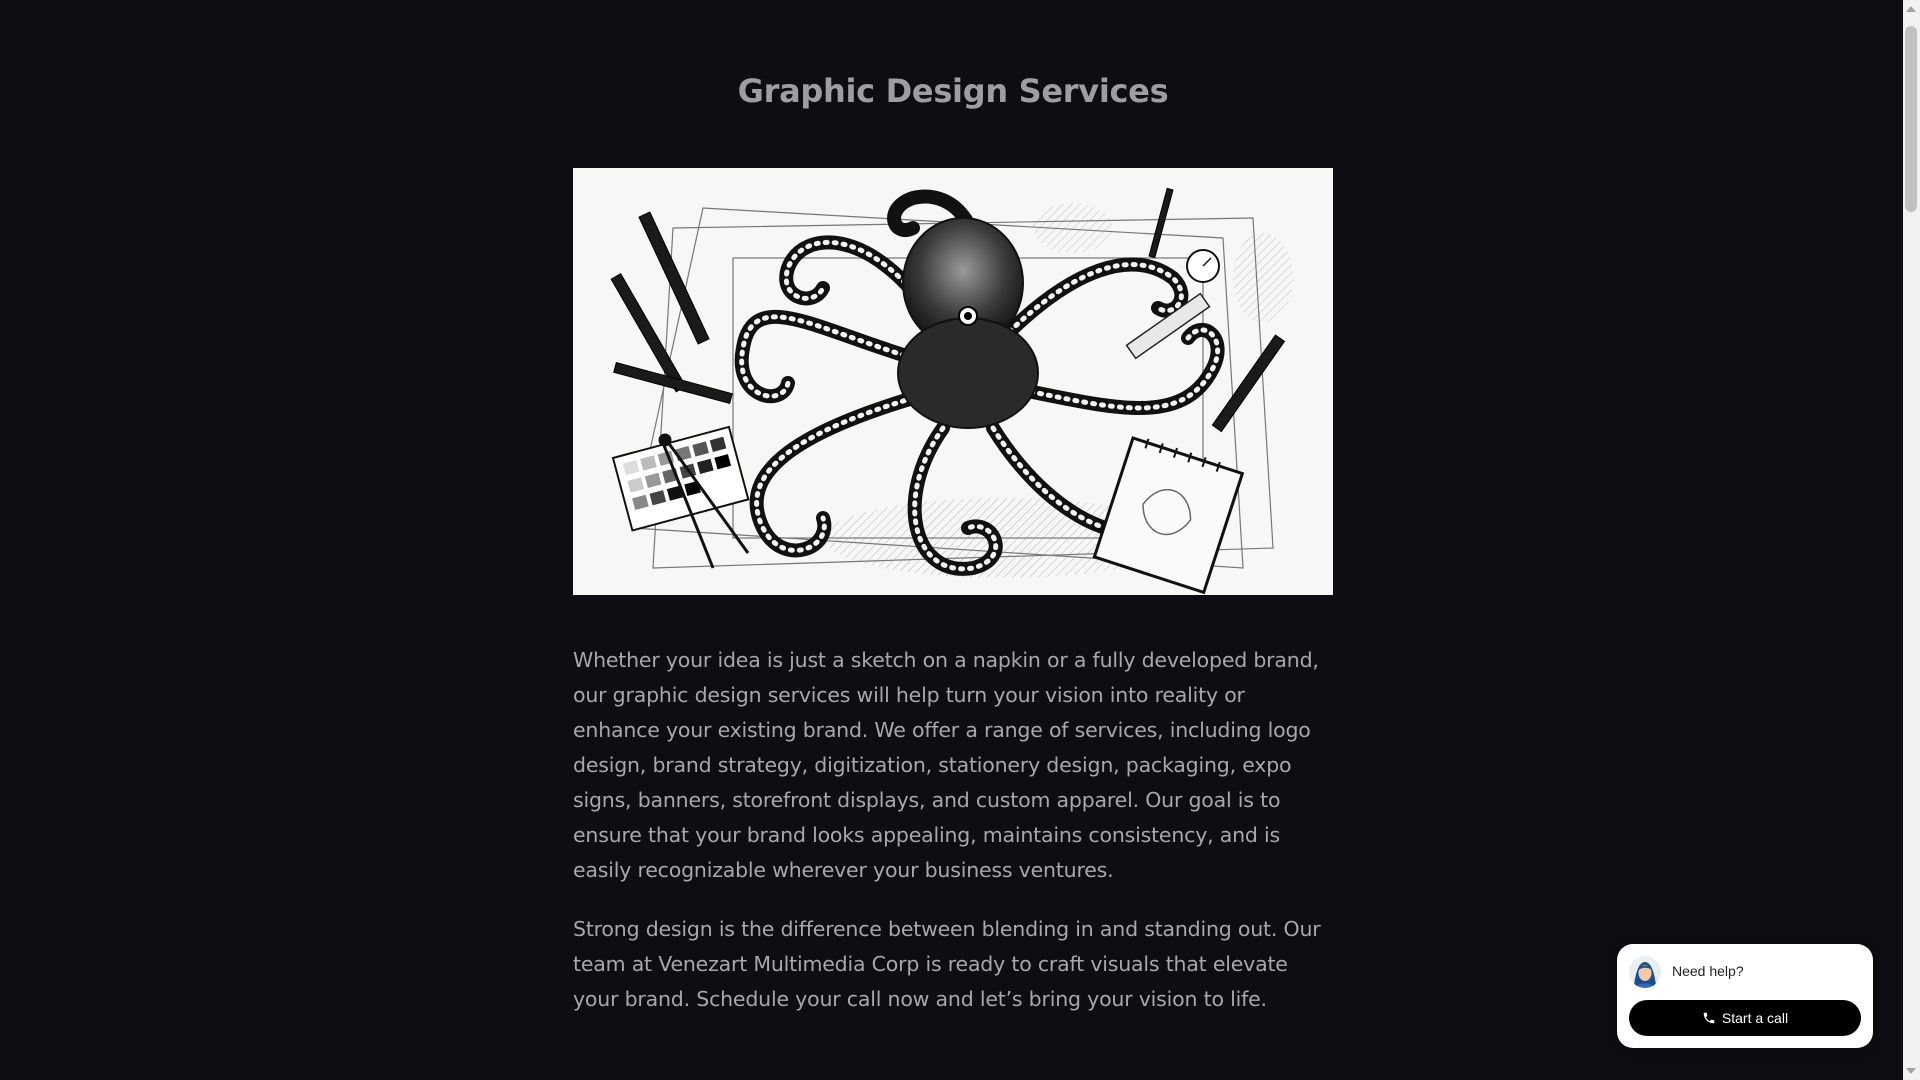 Image resolution: width=1920 pixels, height=1080 pixels. I want to click on scroll-thumb, so click(1911, 119).